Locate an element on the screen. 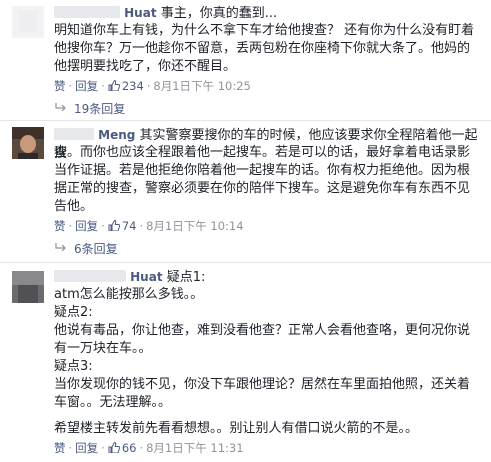  comment-line: 疑点2: is located at coordinates (73, 312).